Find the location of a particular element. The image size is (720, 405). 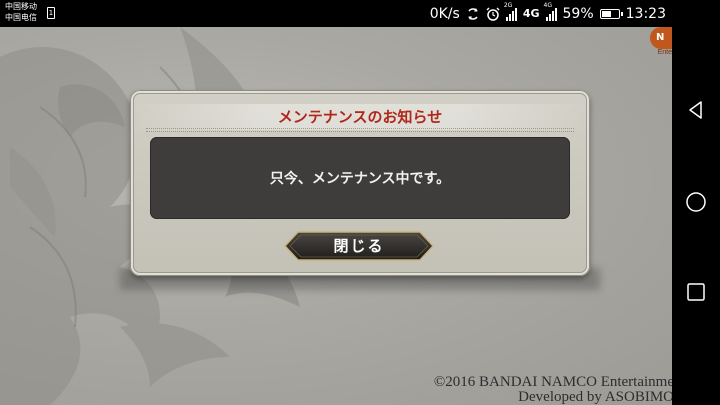

navigation-bar is located at coordinates (696, 202).